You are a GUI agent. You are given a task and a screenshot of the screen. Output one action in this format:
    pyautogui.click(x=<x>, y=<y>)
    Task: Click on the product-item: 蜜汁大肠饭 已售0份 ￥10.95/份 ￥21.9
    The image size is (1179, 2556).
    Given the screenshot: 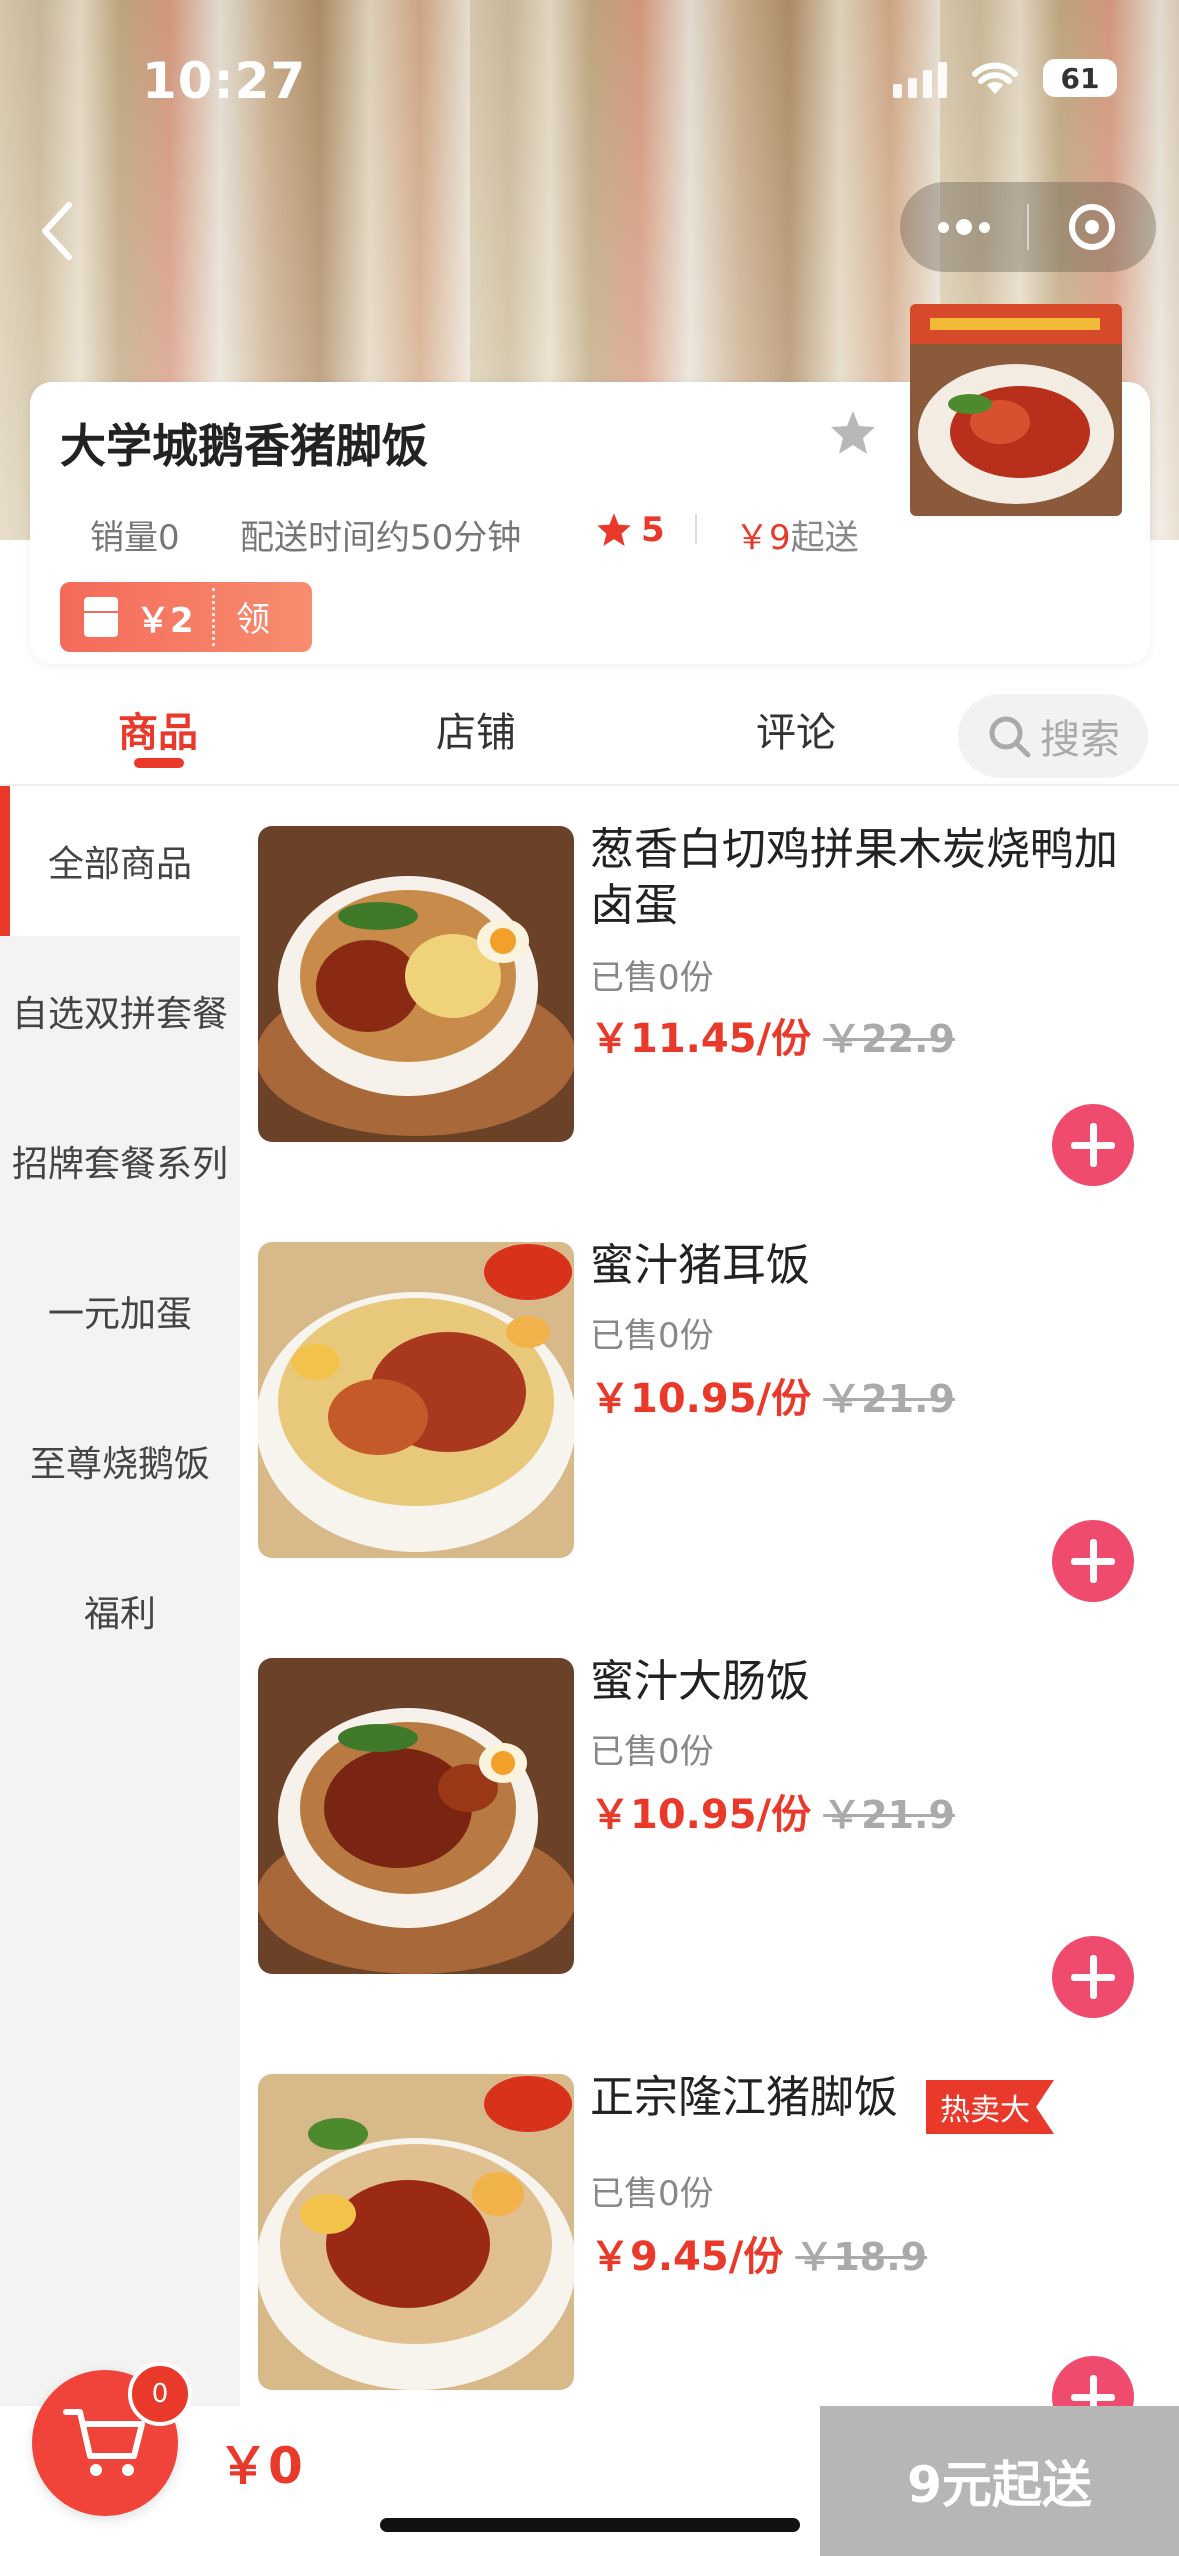 What is the action you would take?
    pyautogui.click(x=717, y=1866)
    